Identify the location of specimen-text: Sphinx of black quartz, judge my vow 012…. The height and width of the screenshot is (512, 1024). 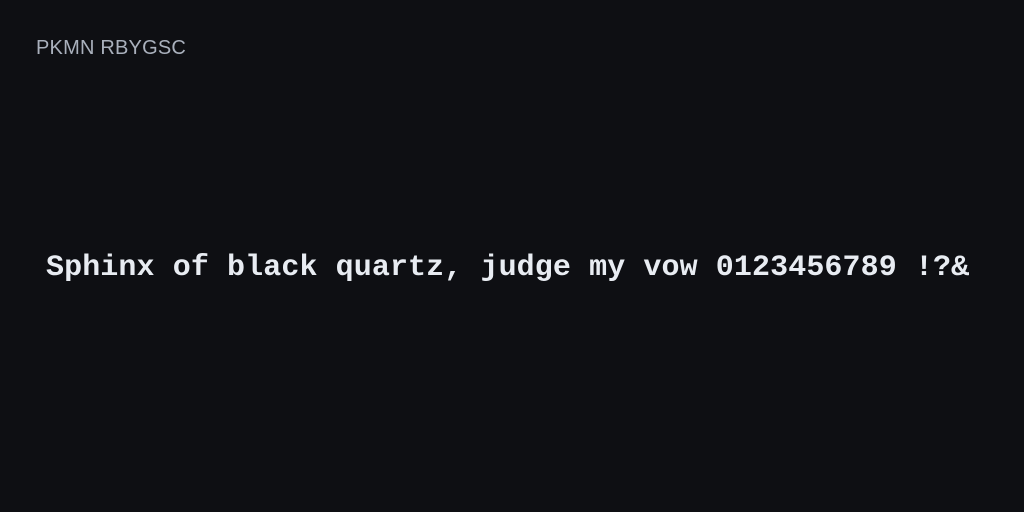
(508, 268).